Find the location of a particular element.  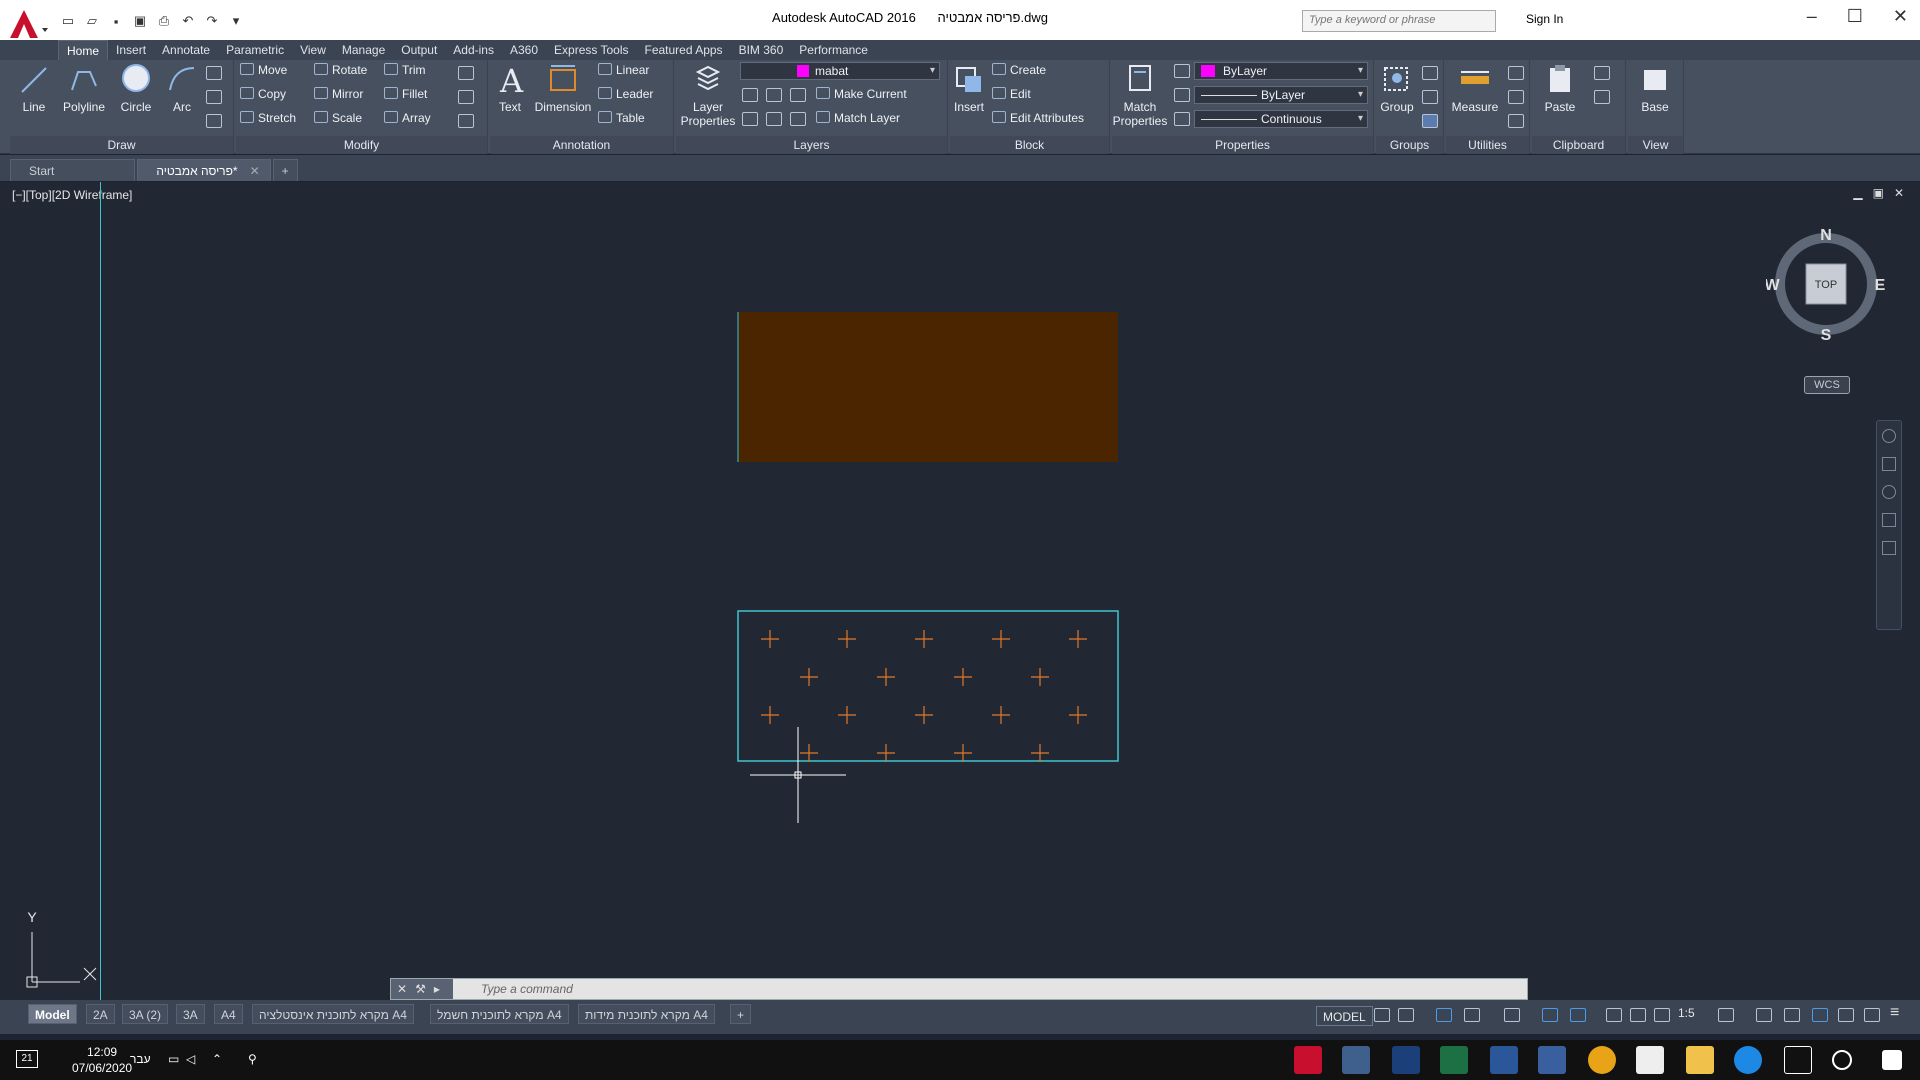

compass-south: S is located at coordinates (1826, 335).